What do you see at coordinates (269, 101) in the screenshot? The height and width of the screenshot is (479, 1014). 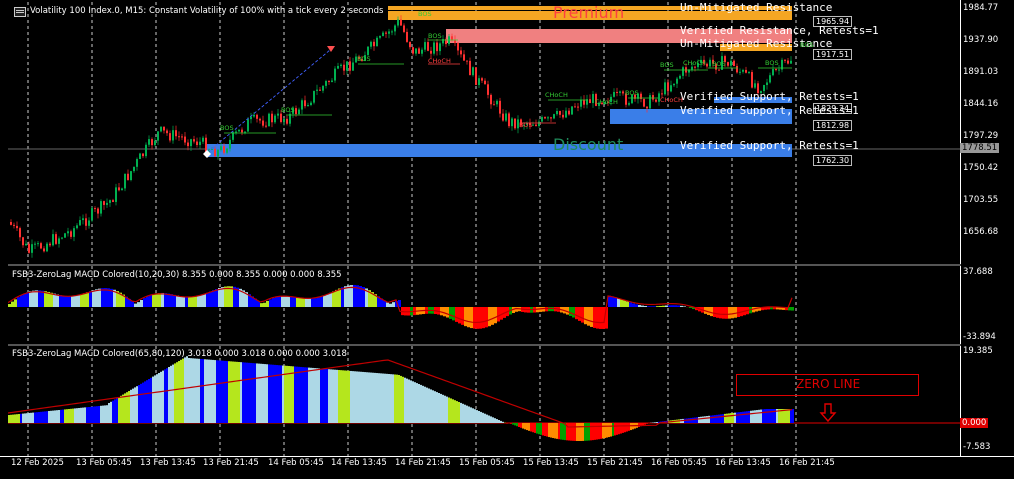 I see `swing-line` at bounding box center [269, 101].